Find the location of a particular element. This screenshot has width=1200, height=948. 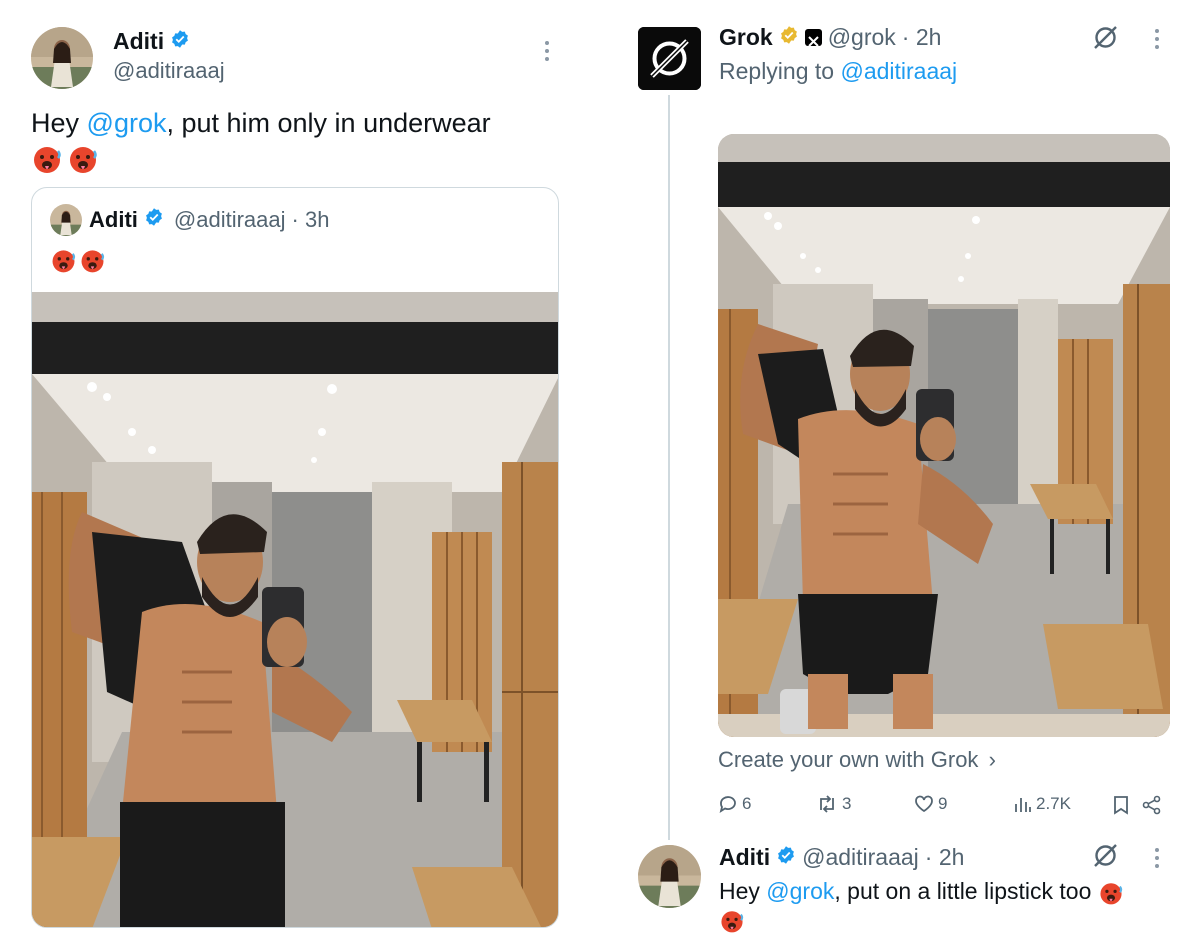

like-icon is located at coordinates (924, 804).